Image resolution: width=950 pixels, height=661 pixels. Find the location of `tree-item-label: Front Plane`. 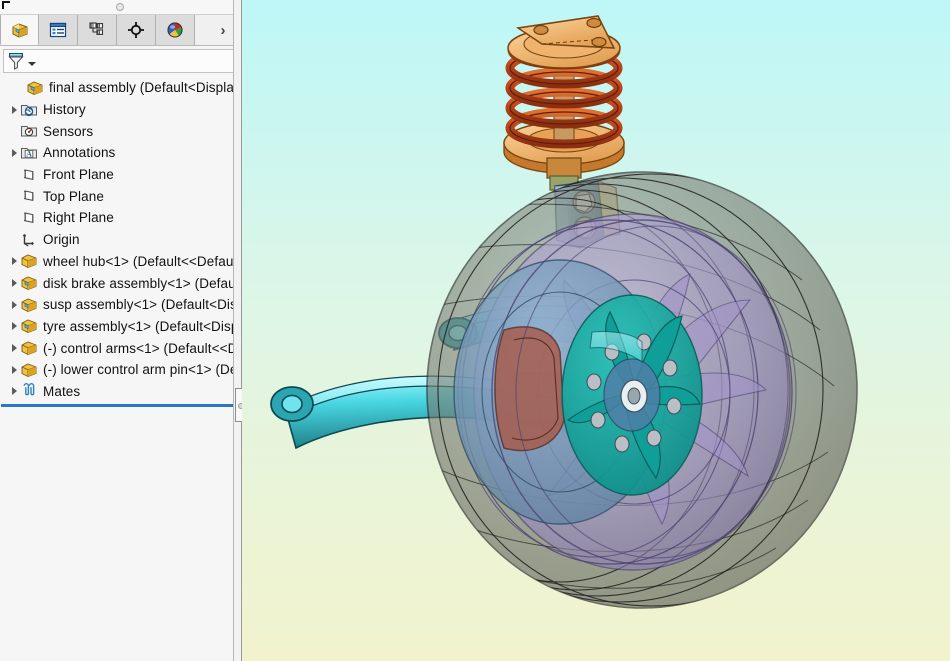

tree-item-label: Front Plane is located at coordinates (78, 175).